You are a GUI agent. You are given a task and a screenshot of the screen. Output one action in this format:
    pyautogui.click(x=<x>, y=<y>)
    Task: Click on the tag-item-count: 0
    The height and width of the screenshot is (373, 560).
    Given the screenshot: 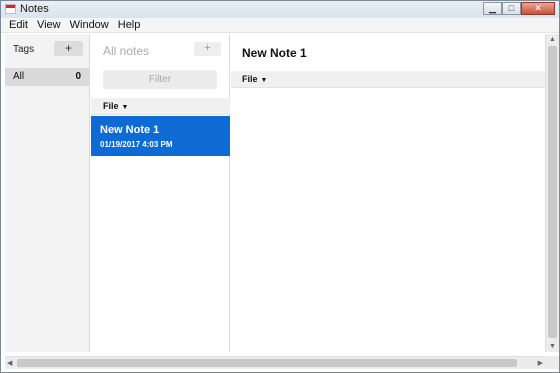 What is the action you would take?
    pyautogui.click(x=78, y=76)
    